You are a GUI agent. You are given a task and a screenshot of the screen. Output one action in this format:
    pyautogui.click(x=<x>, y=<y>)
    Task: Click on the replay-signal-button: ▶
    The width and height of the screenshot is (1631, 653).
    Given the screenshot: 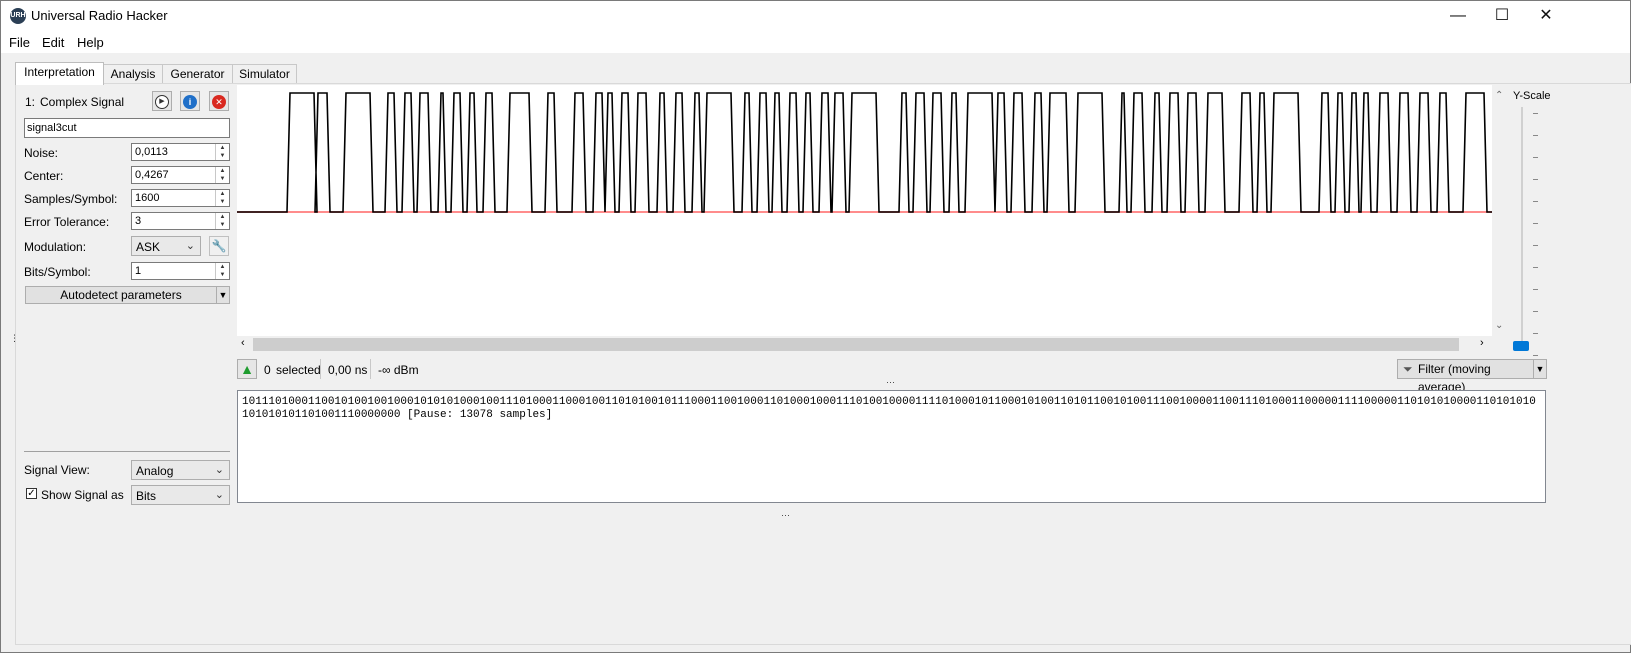 What is the action you would take?
    pyautogui.click(x=162, y=101)
    